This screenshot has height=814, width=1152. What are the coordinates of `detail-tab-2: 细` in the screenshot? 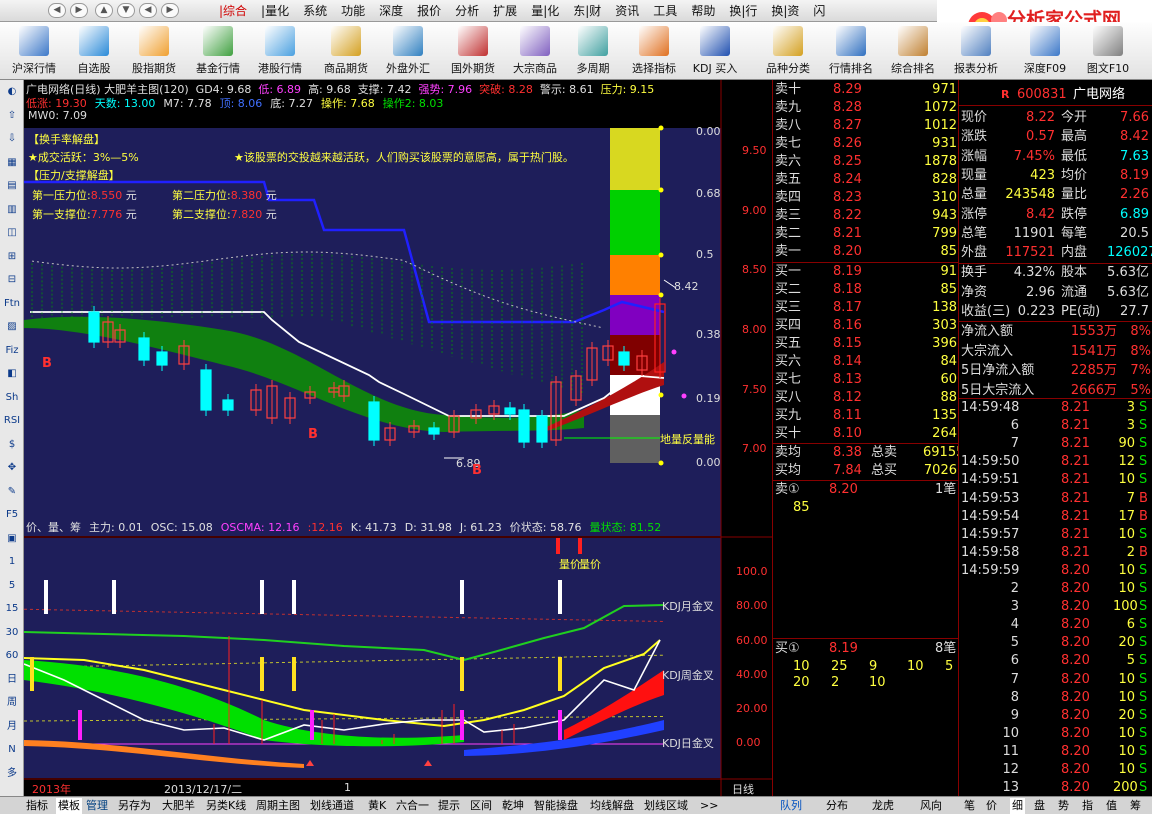 It's located at (1017, 806).